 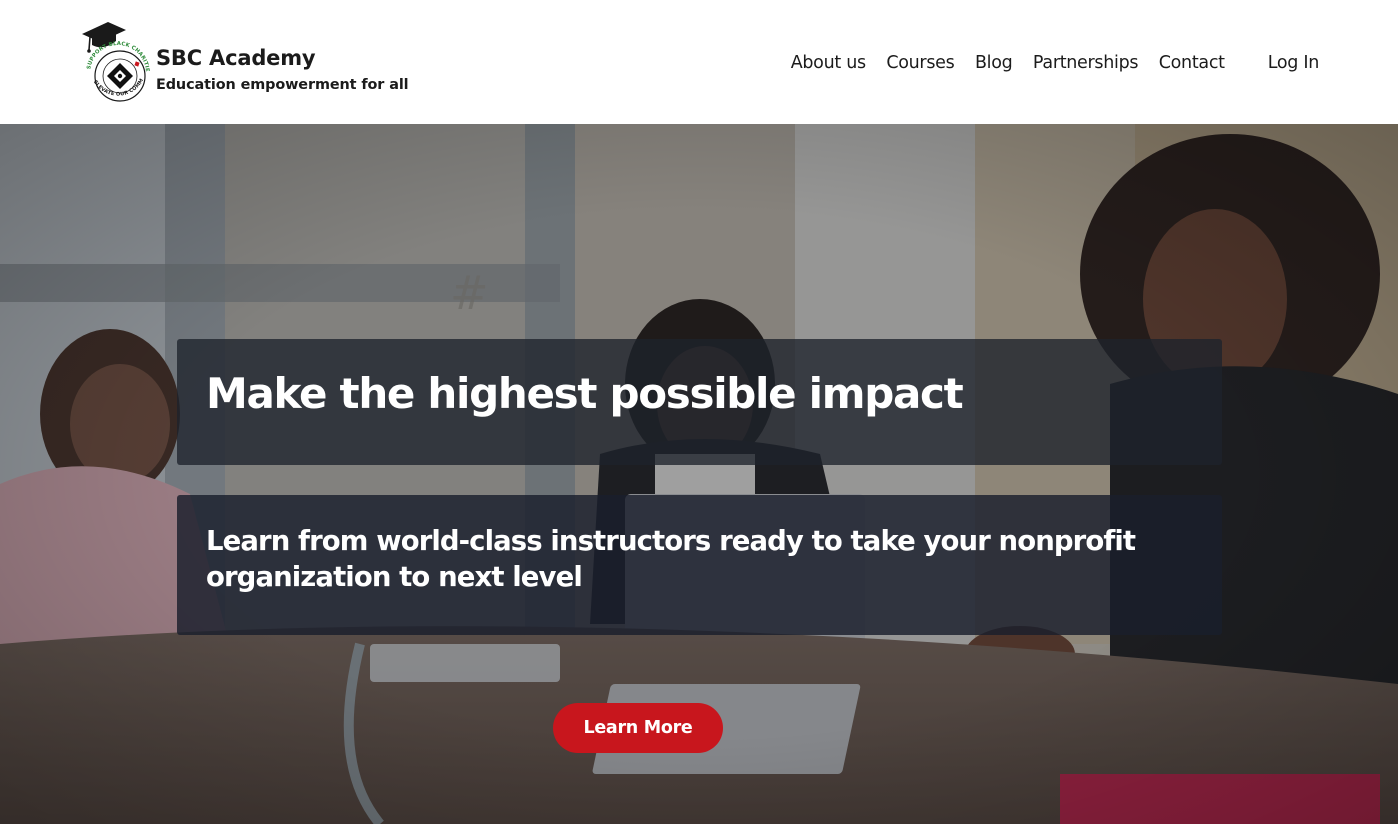 I want to click on learn-more-button: Learn More, so click(x=638, y=728).